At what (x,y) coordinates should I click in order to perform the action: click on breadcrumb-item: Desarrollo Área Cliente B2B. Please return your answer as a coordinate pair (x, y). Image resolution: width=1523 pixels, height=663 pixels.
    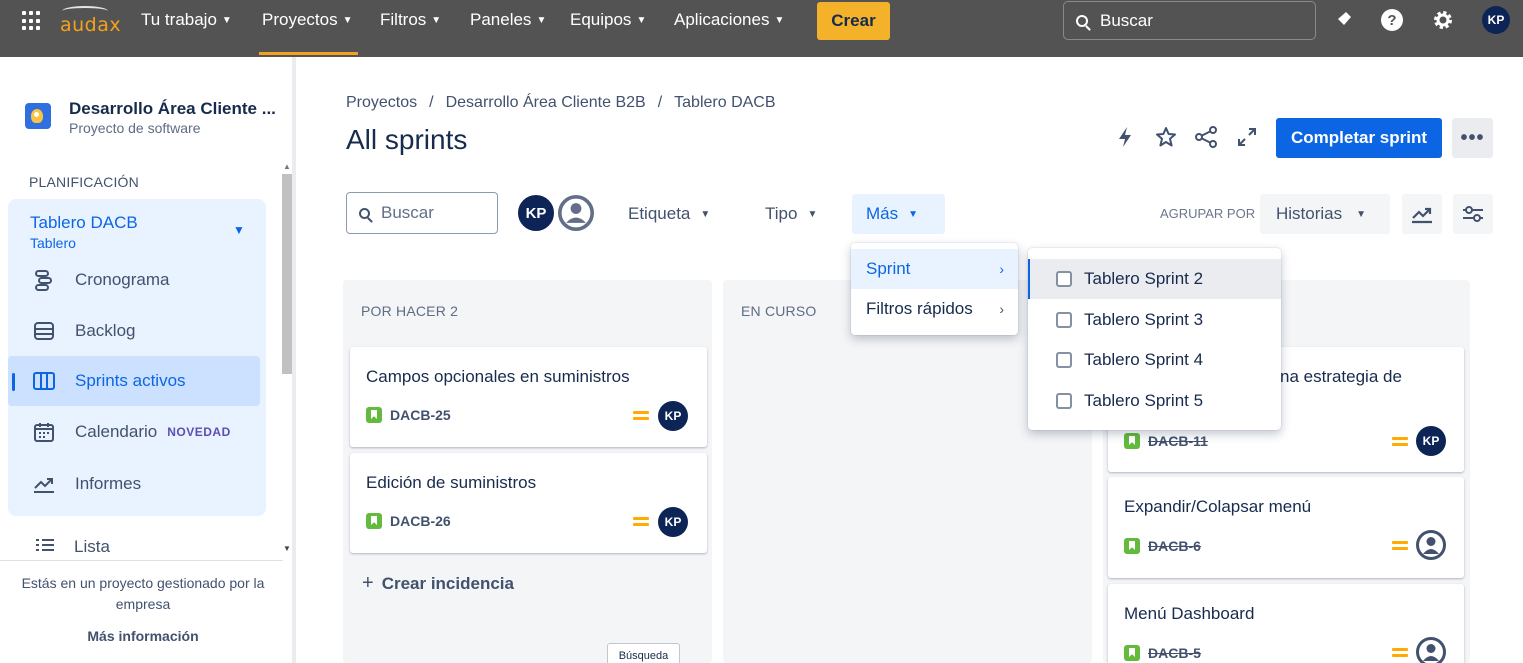
    Looking at the image, I should click on (546, 102).